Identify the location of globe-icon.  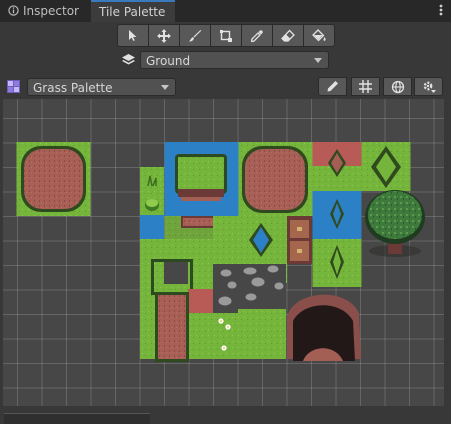
(397, 86).